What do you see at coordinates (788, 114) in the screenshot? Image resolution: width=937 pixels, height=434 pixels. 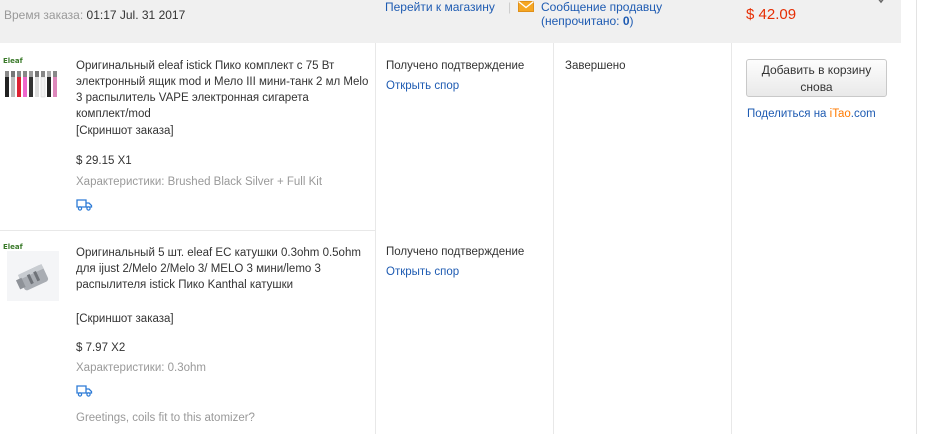 I see `share-prefix: Поделиться на` at bounding box center [788, 114].